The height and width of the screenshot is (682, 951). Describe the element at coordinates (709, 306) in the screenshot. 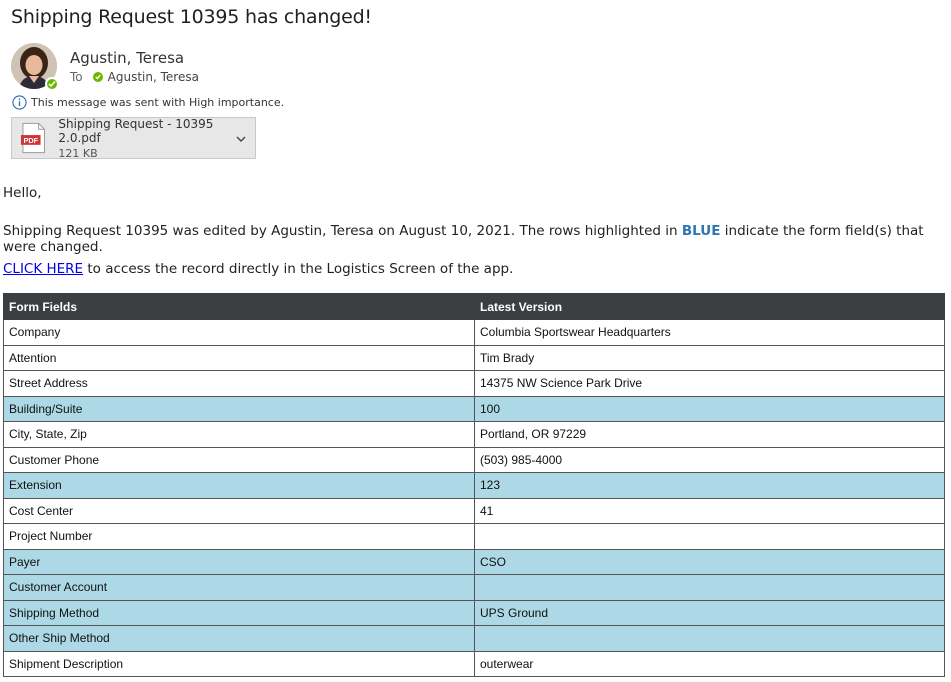

I see `header-latest-version: Latest Version` at that location.